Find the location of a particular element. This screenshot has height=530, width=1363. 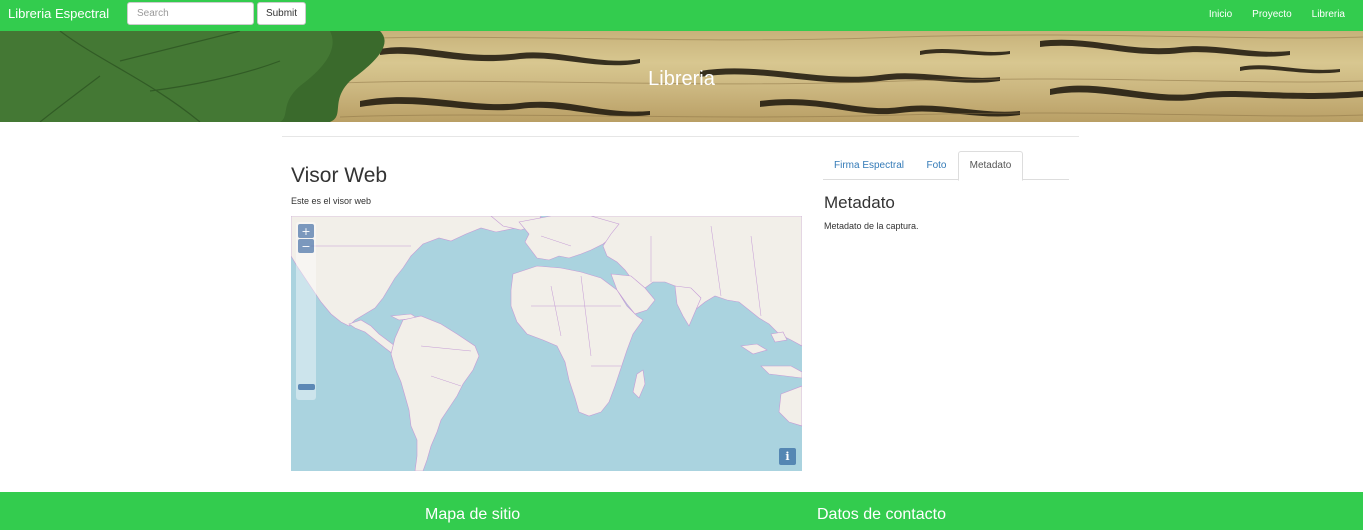

footer-contact-heading: Datos de contacto is located at coordinates (881, 514).